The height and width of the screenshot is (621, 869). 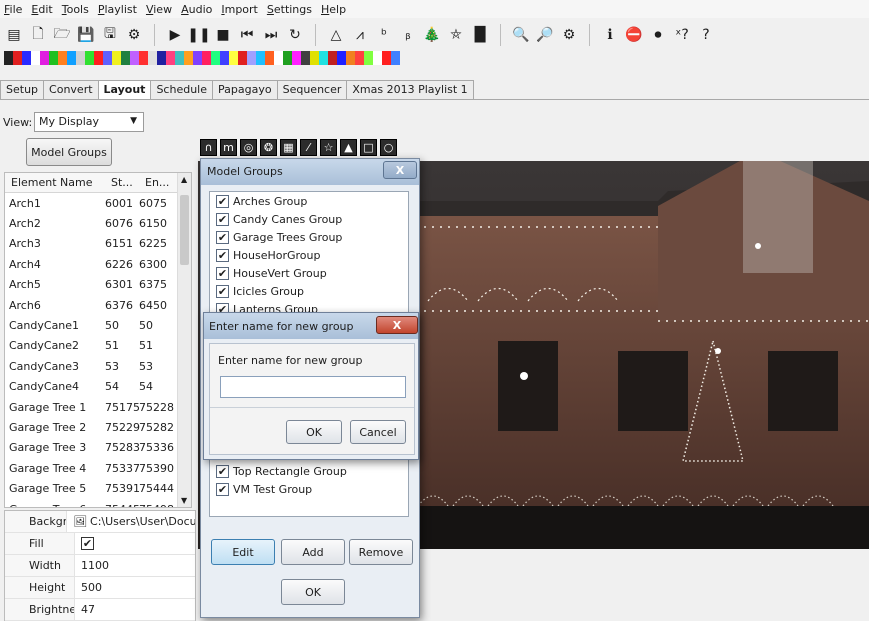 I want to click on color-block-icon: █, so click(x=480, y=35).